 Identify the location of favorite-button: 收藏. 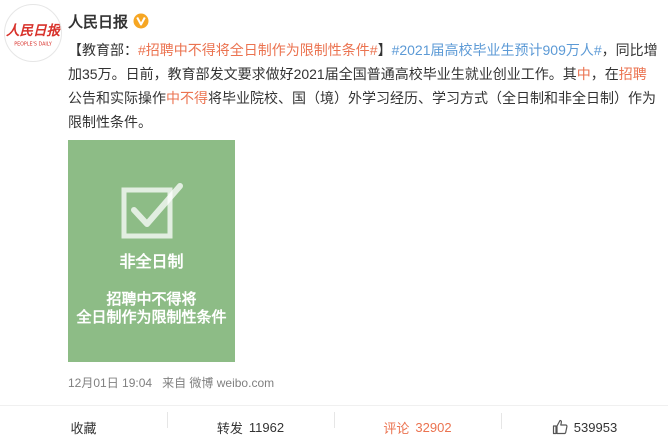
(83, 427).